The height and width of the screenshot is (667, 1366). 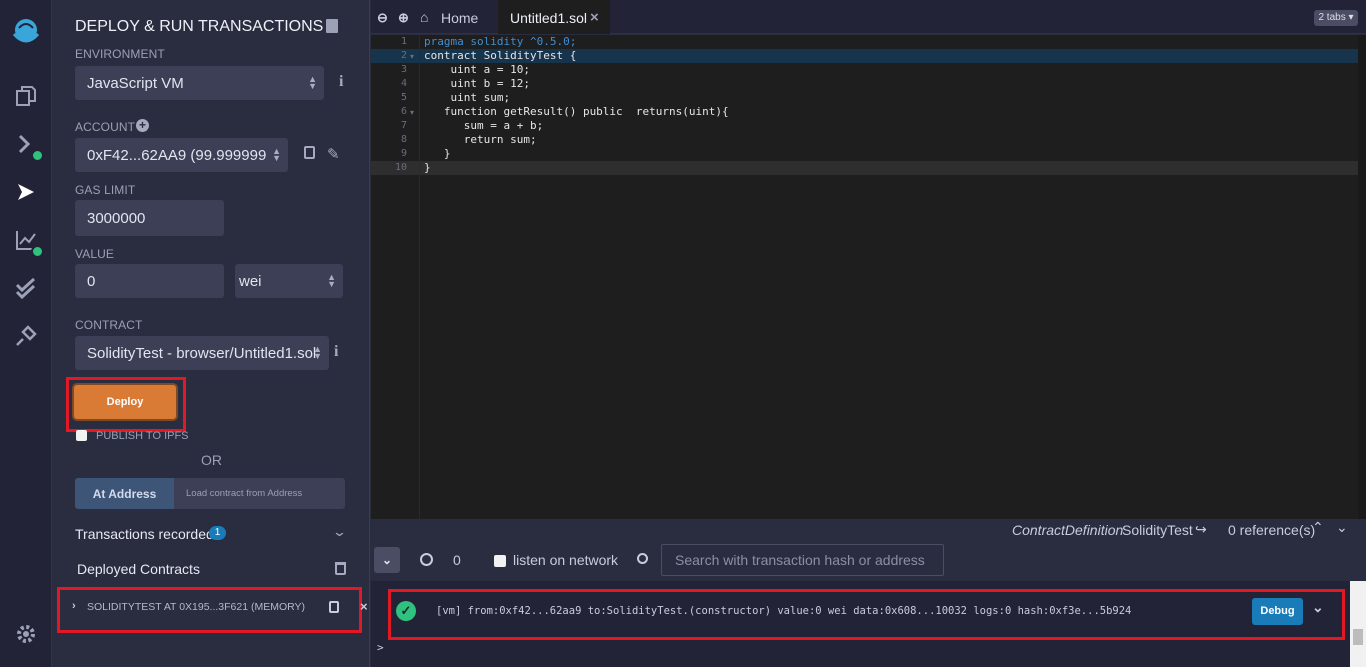 I want to click on or-separator: OR, so click(x=211, y=460).